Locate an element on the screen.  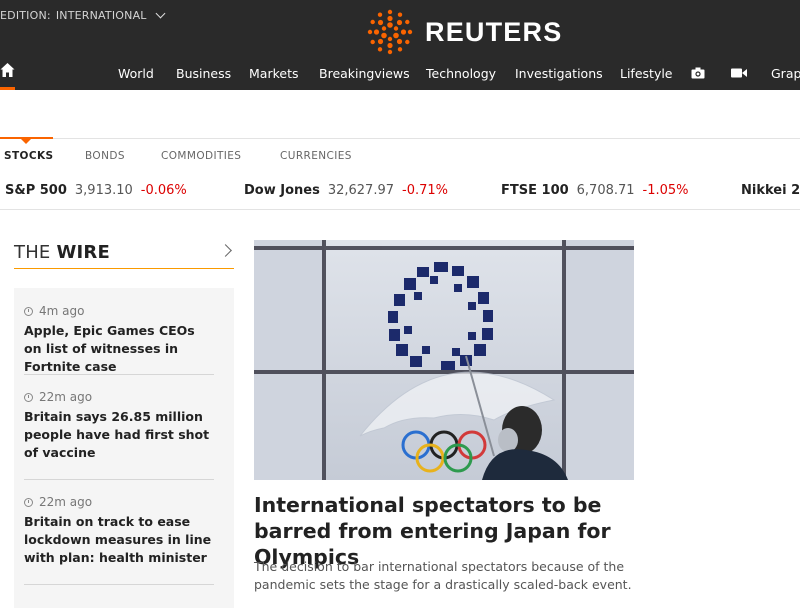
ticker-nikkei: Nikkei 22 is located at coordinates (770, 190).